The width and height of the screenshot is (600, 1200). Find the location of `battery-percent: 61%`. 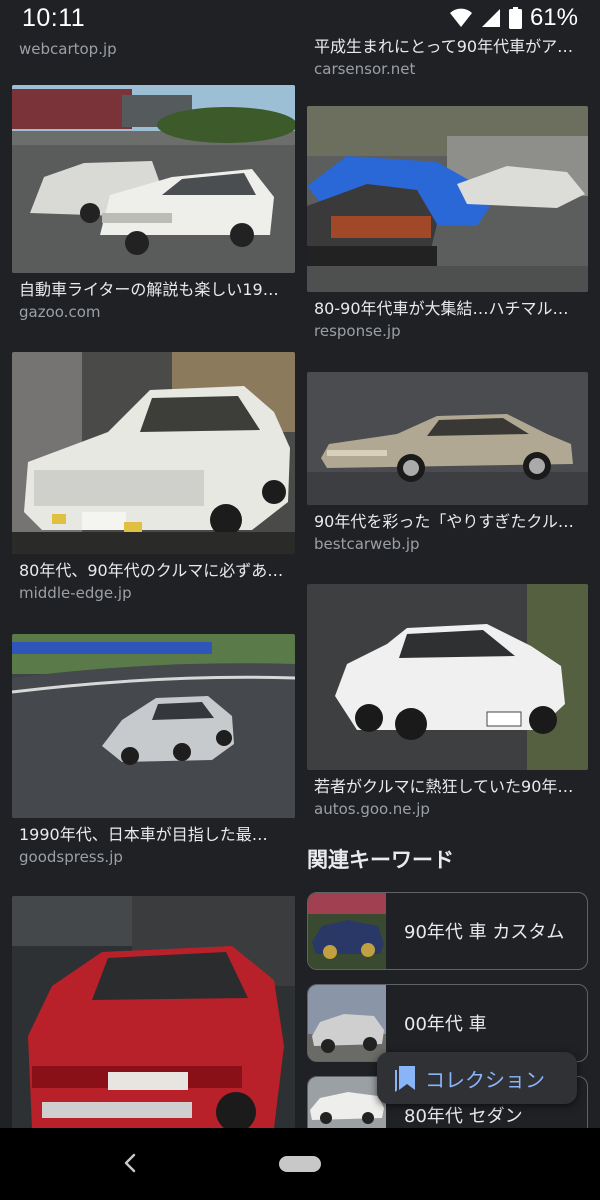

battery-percent: 61% is located at coordinates (553, 17).